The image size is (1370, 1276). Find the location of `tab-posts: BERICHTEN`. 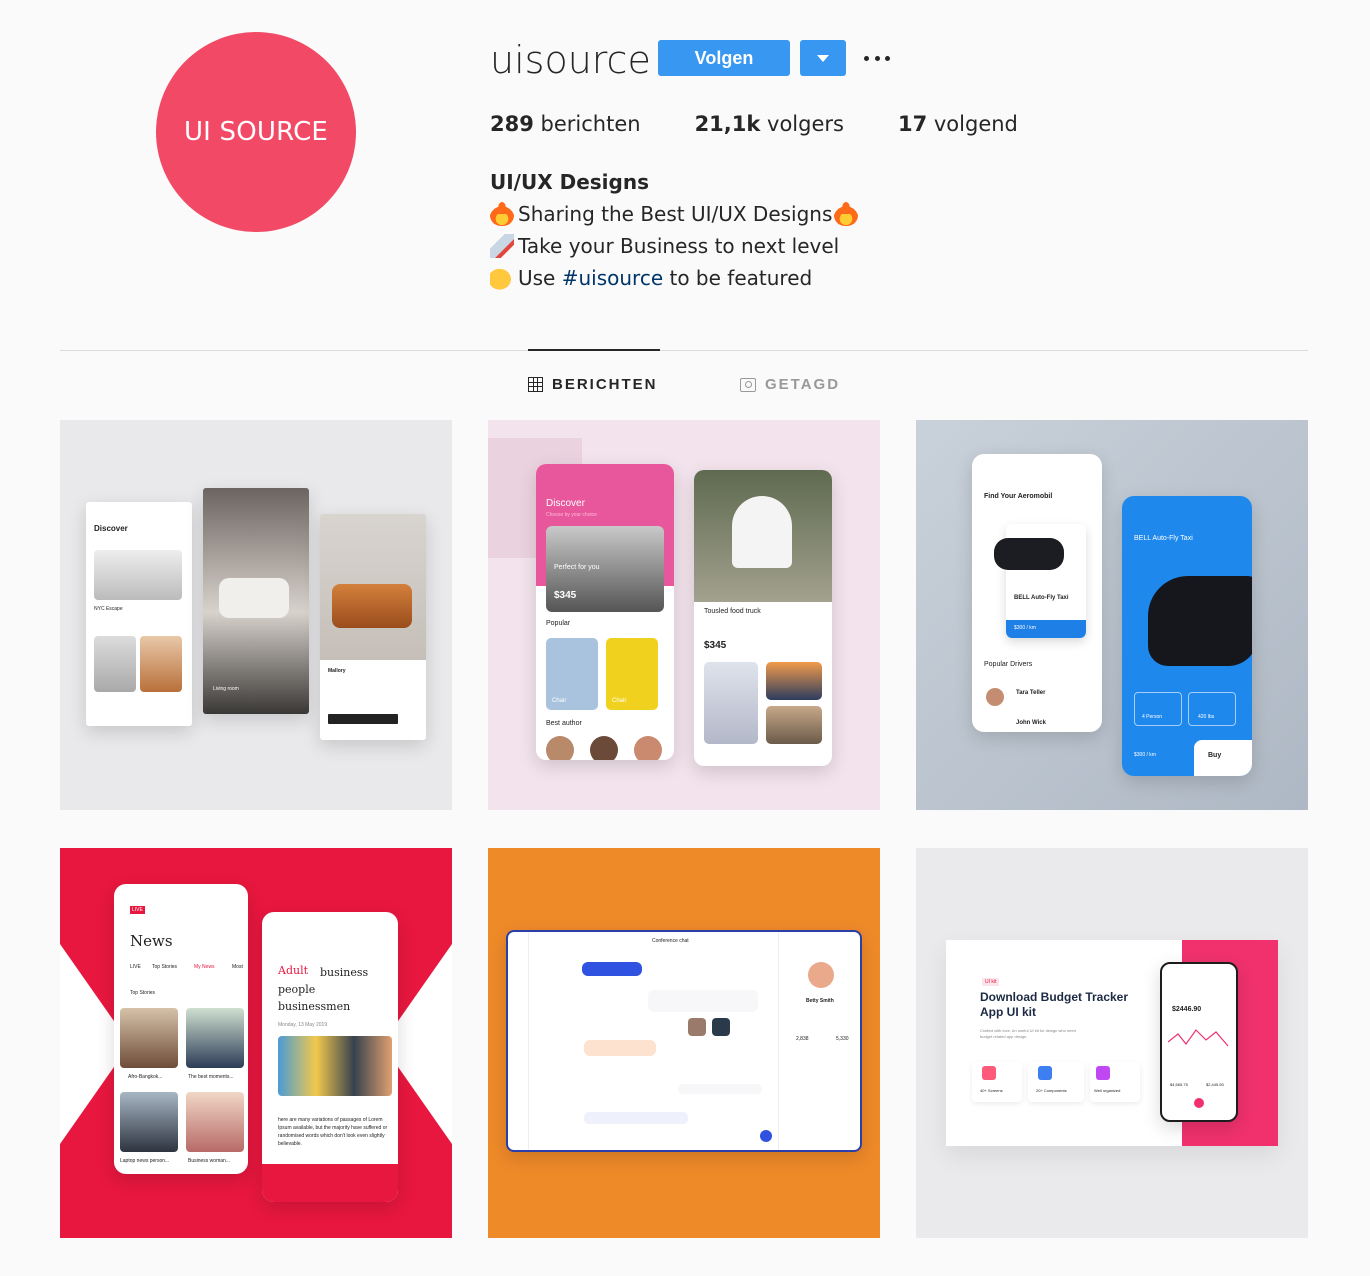

tab-posts: BERICHTEN is located at coordinates (593, 384).